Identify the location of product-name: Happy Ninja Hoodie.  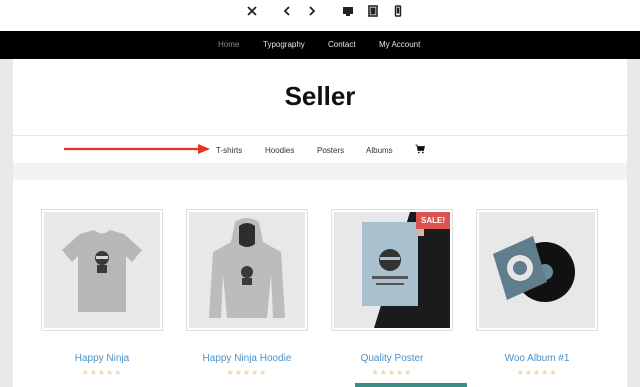
(247, 358).